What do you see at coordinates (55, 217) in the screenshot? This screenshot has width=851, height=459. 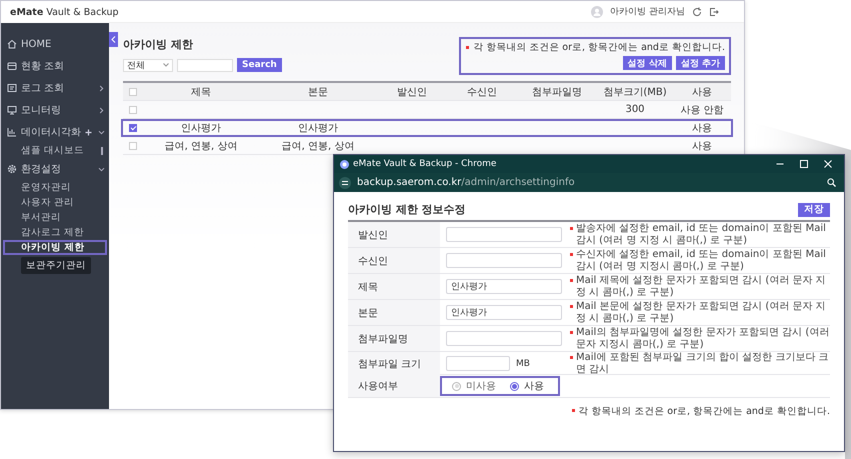 I see `sidebar-subitem: 부서관리` at bounding box center [55, 217].